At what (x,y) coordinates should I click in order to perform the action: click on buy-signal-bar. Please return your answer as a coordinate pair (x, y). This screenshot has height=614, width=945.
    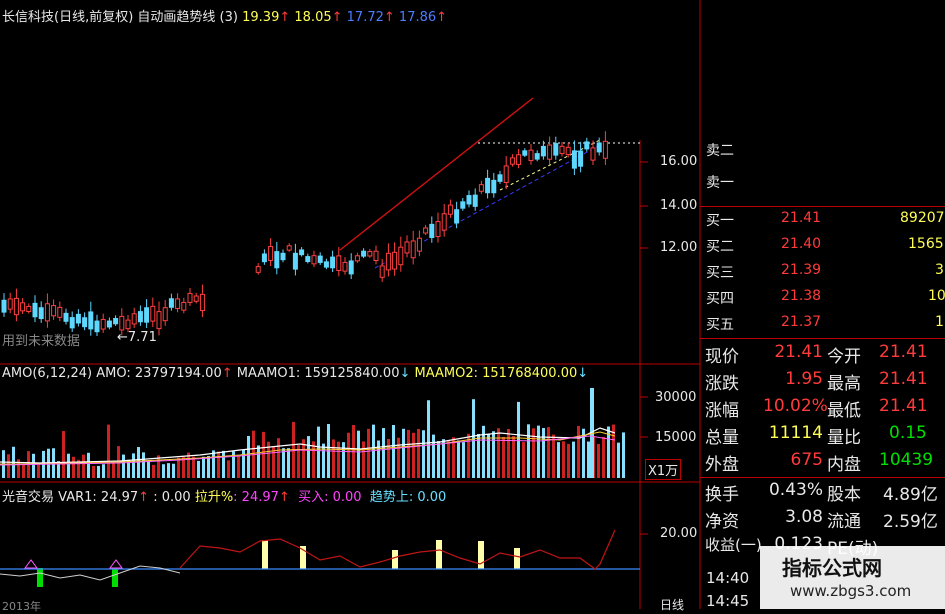
    Looking at the image, I should click on (115, 577).